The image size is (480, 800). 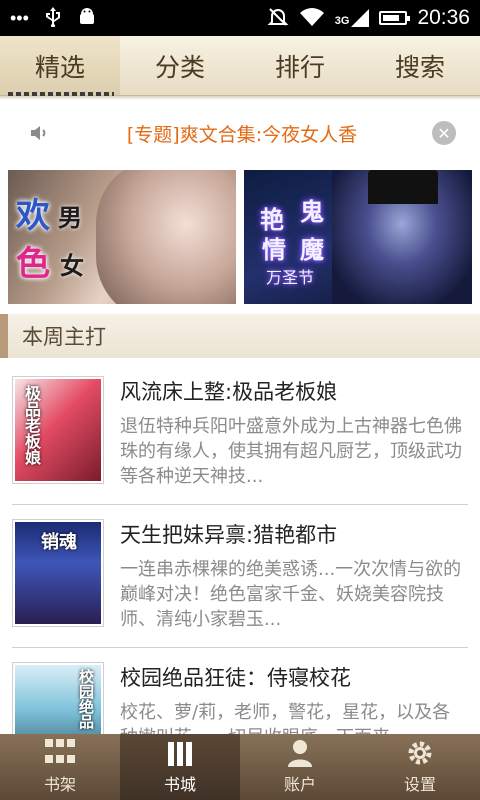 What do you see at coordinates (358, 237) in the screenshot?
I see `promo-banner-right: 艳 鬼 情 魔 万圣节` at bounding box center [358, 237].